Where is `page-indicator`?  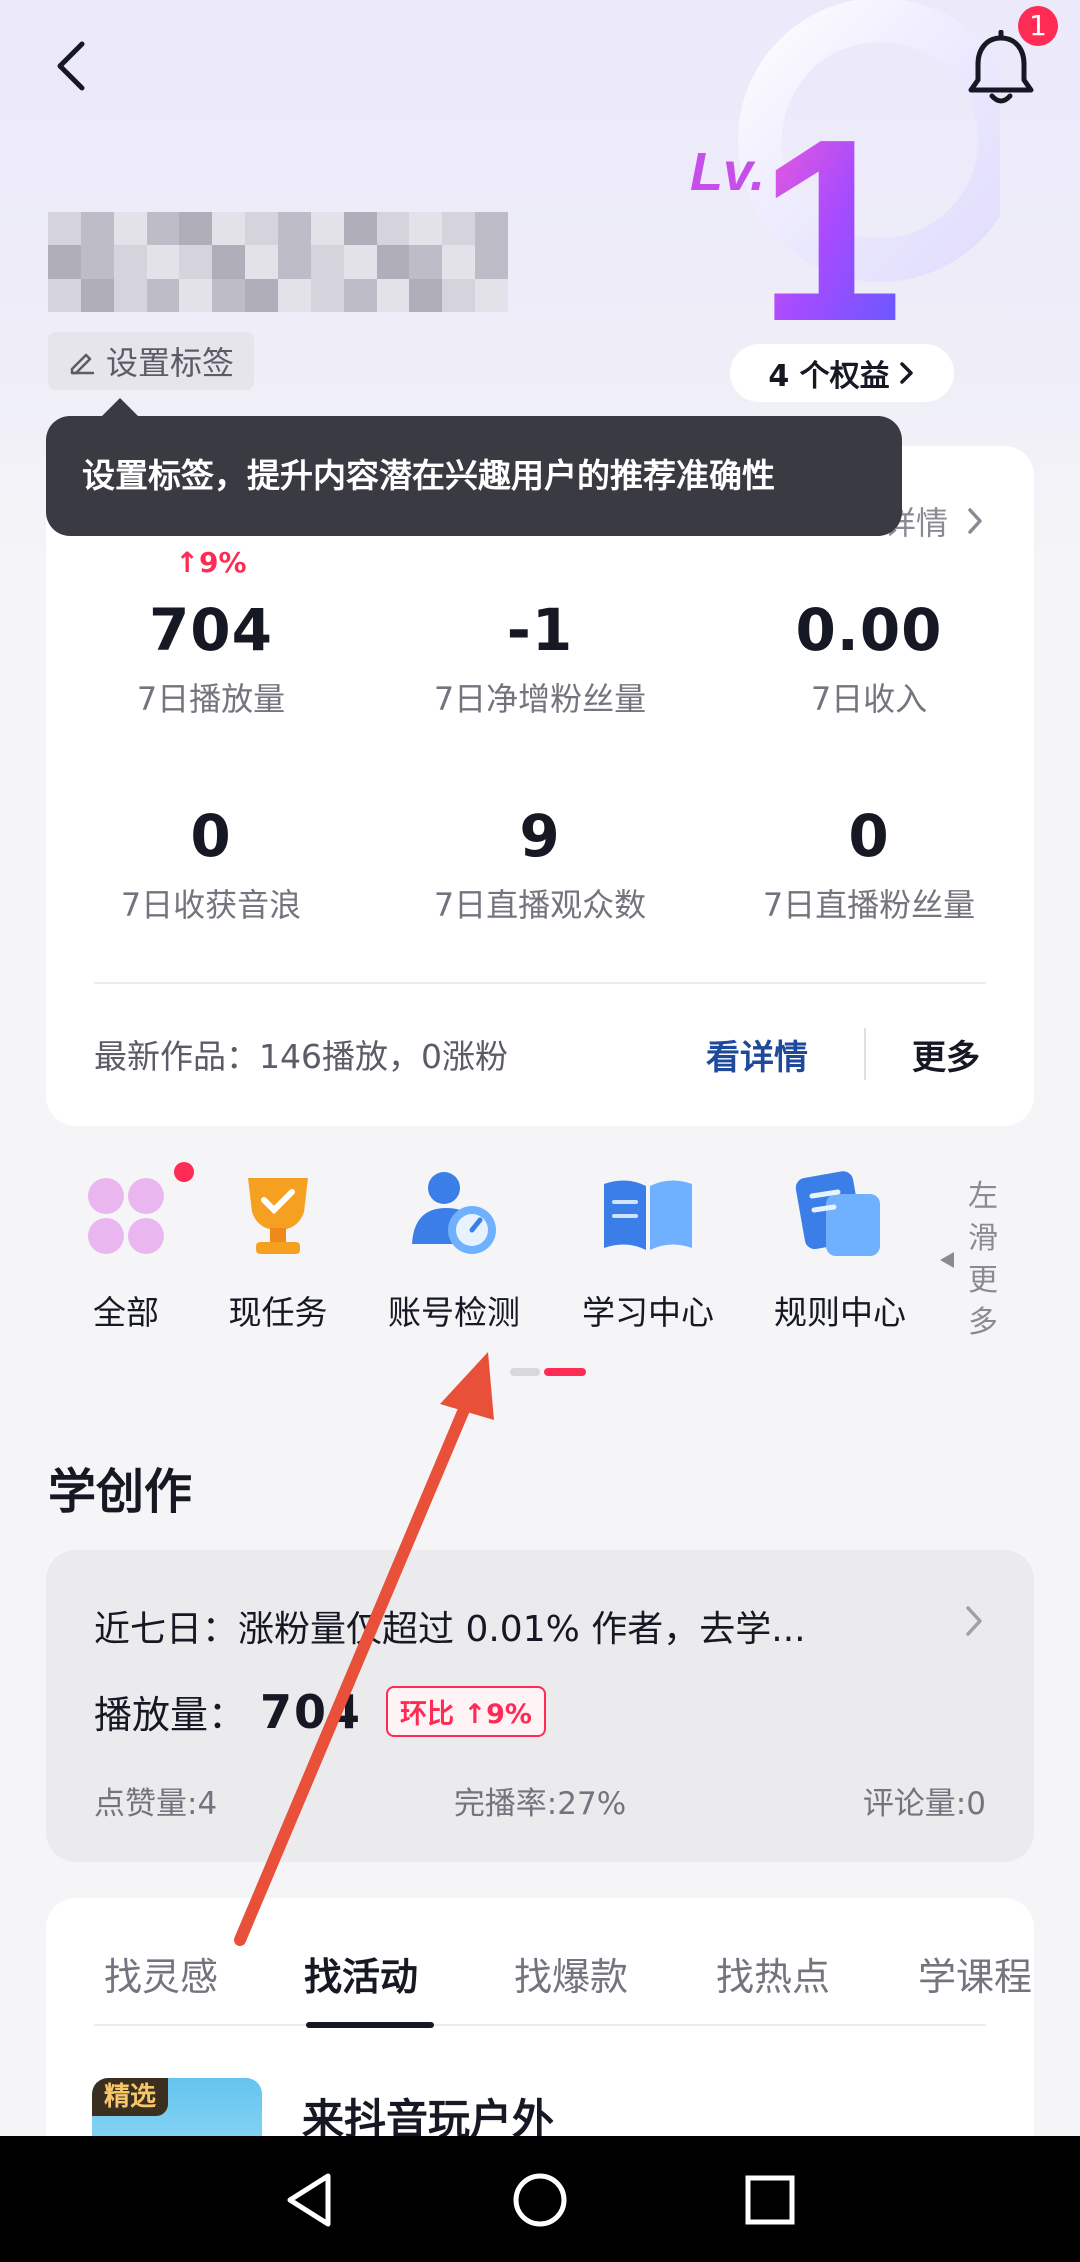
page-indicator is located at coordinates (548, 1372).